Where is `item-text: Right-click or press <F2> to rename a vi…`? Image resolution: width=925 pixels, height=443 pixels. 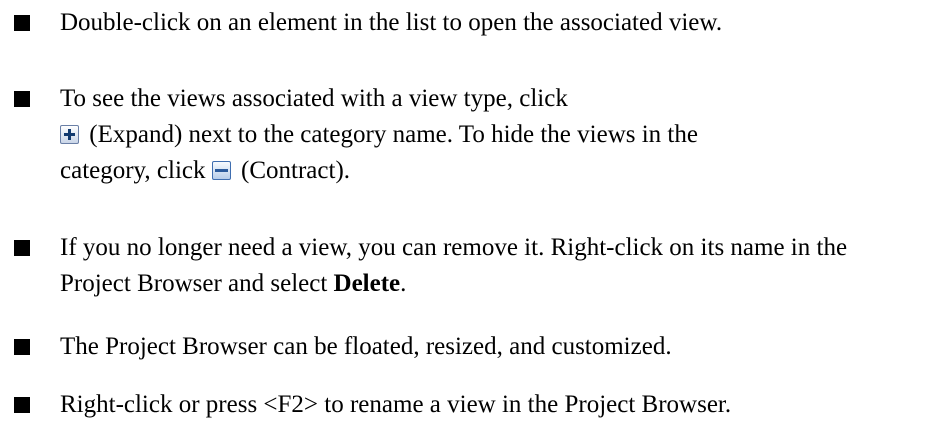 item-text: Right-click or press <F2> to rename a vi… is located at coordinates (396, 404).